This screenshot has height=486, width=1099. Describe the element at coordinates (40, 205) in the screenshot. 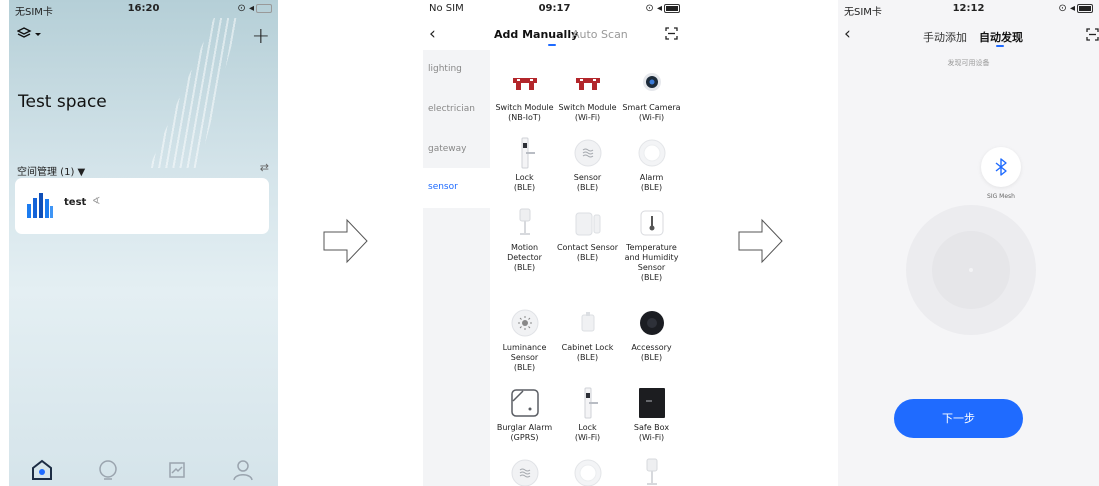

I see `building-icon` at that location.